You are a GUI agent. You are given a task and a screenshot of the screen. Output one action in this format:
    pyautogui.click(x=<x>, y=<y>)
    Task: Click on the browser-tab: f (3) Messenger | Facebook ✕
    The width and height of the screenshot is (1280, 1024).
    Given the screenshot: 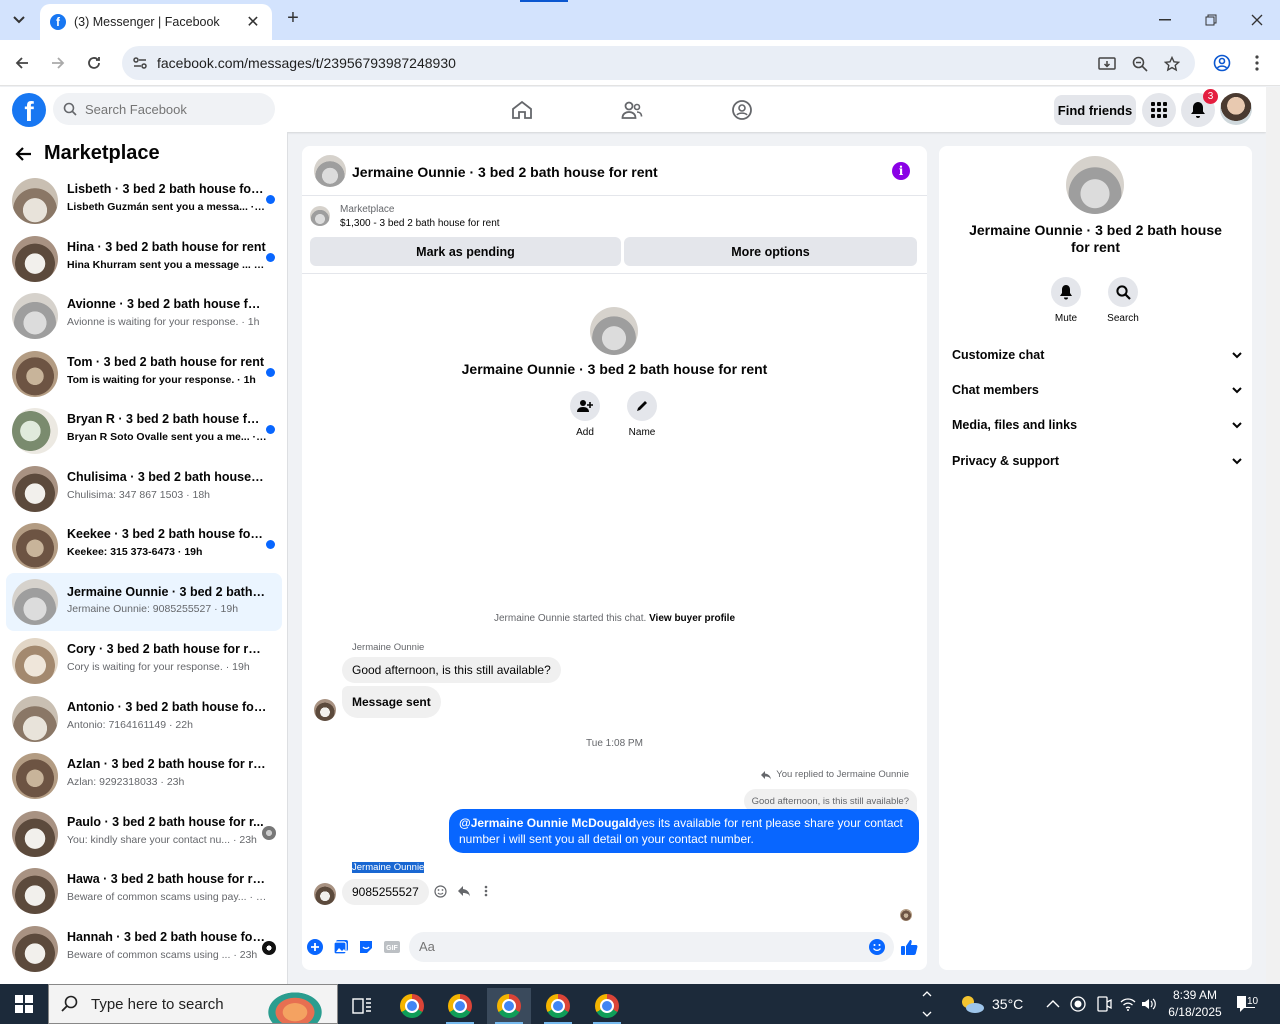 What is the action you would take?
    pyautogui.click(x=156, y=22)
    